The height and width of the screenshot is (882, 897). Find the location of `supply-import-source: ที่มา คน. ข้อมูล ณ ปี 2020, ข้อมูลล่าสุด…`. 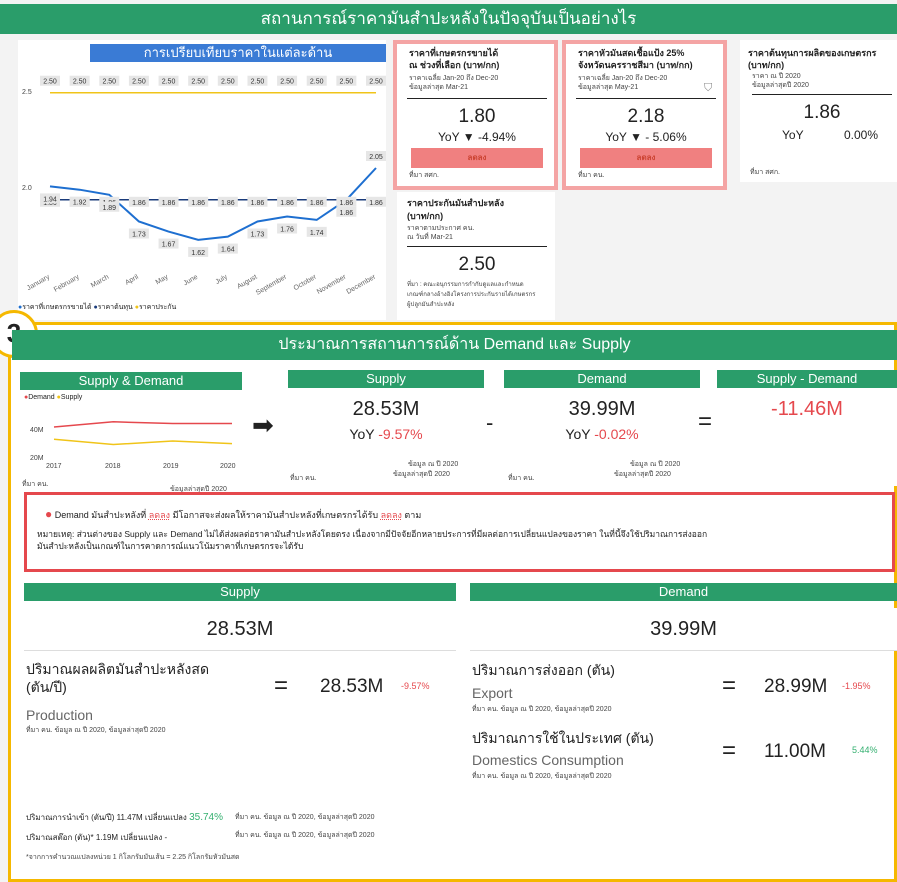

supply-import-source: ที่มา คน. ข้อมูล ณ ปี 2020, ข้อมูลล่าสุด… is located at coordinates (305, 817).